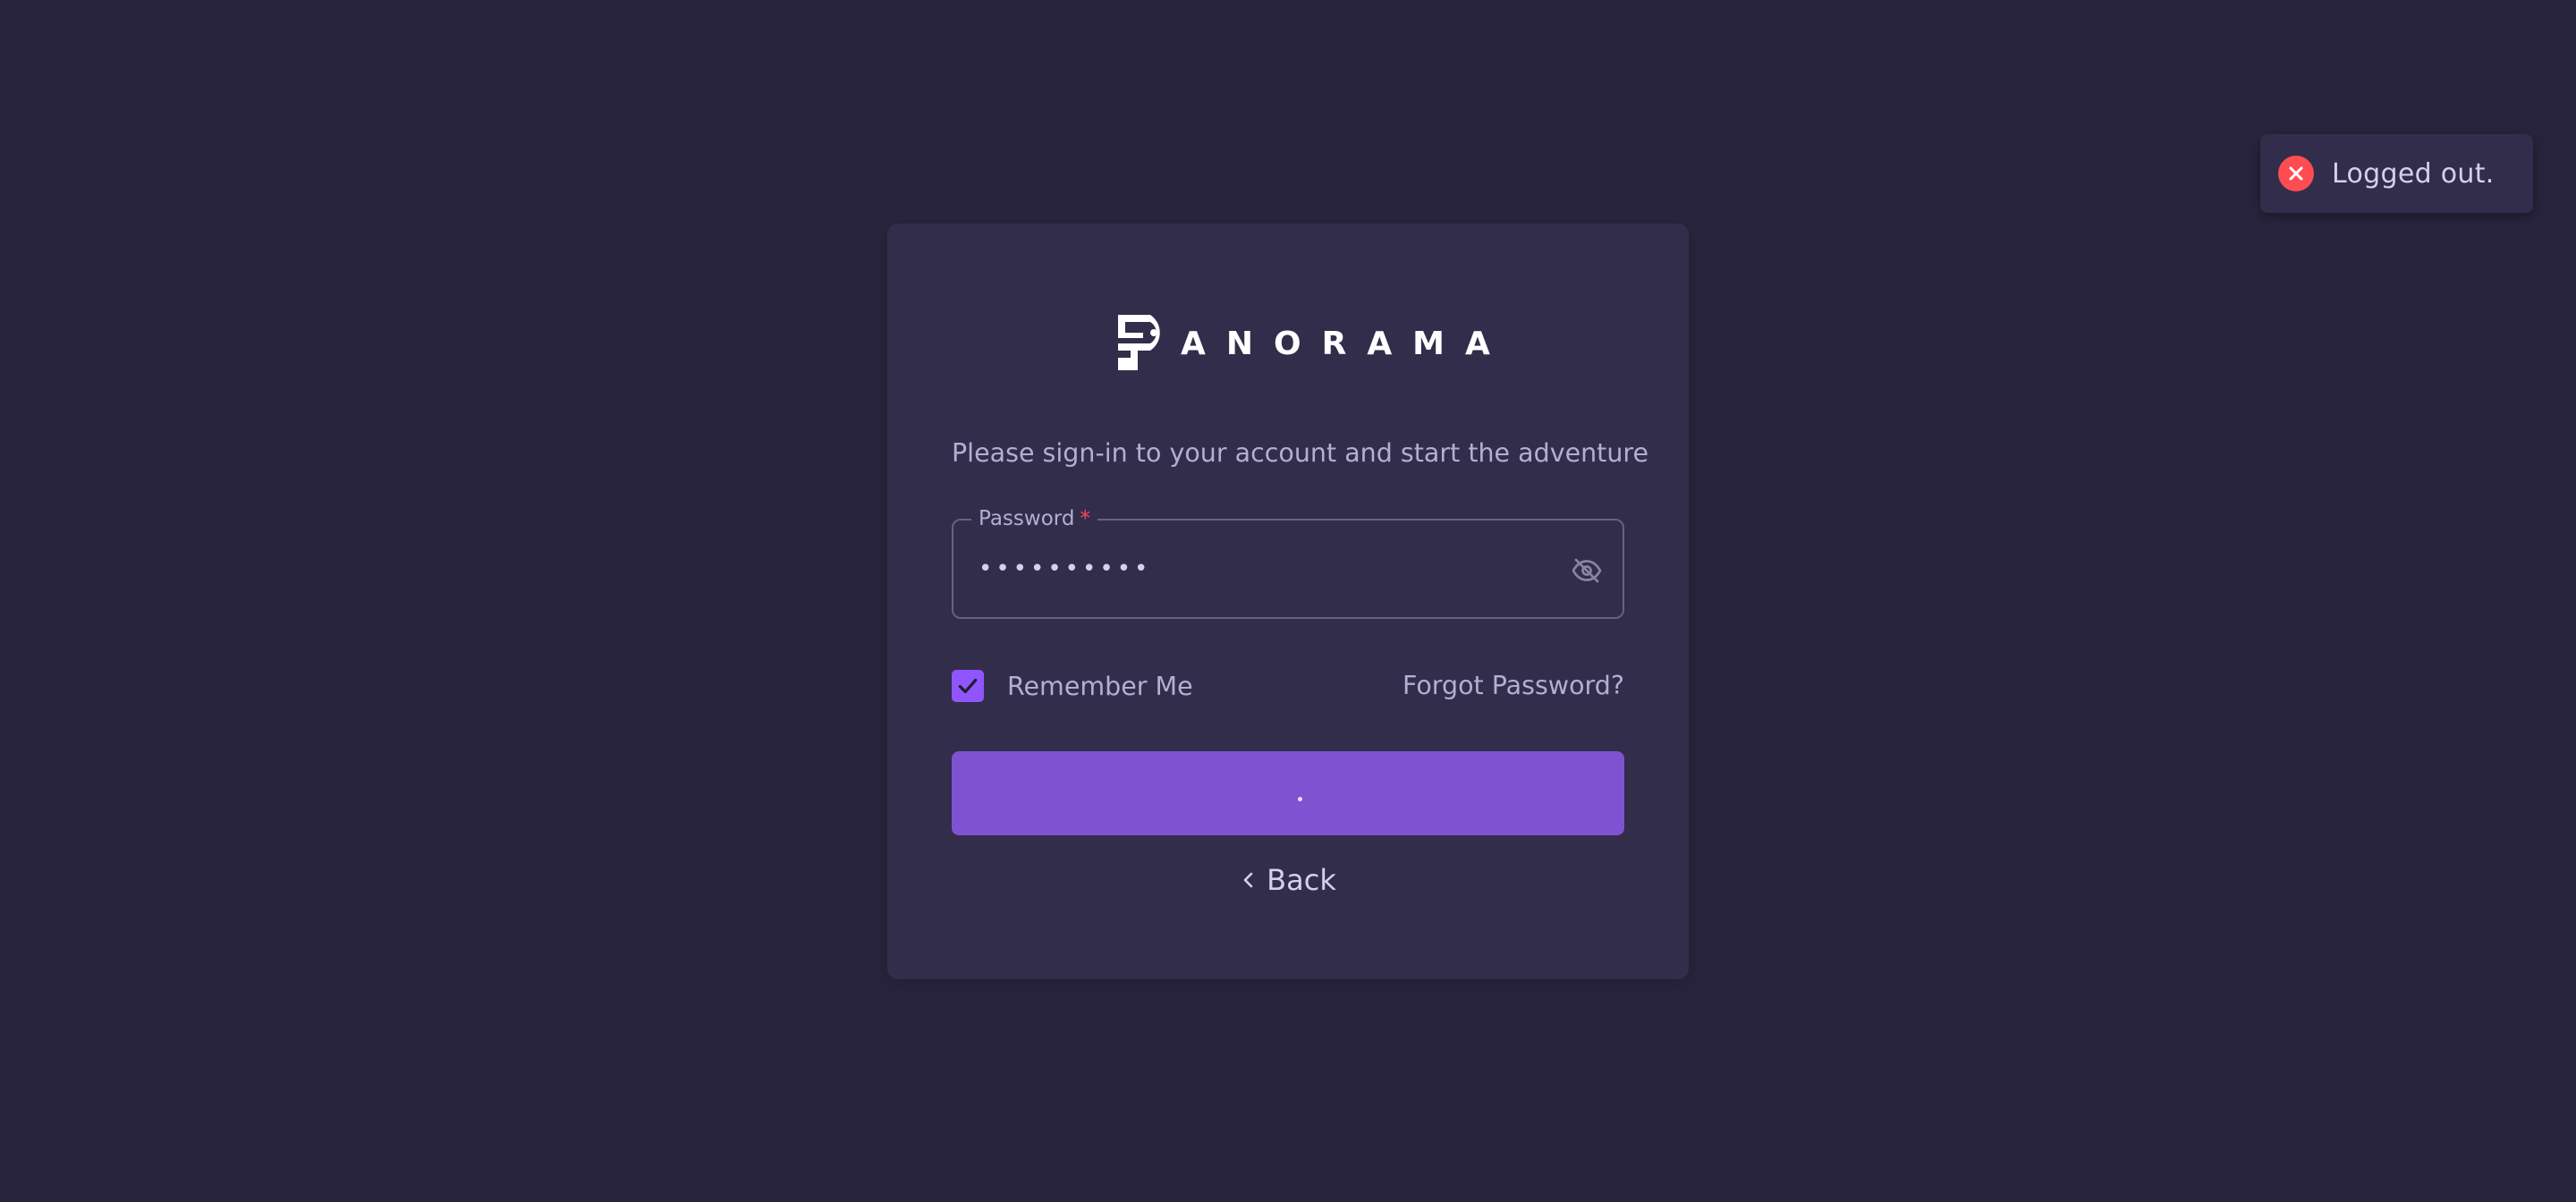  What do you see at coordinates (1100, 686) in the screenshot?
I see `remember-me-label: Remember Me` at bounding box center [1100, 686].